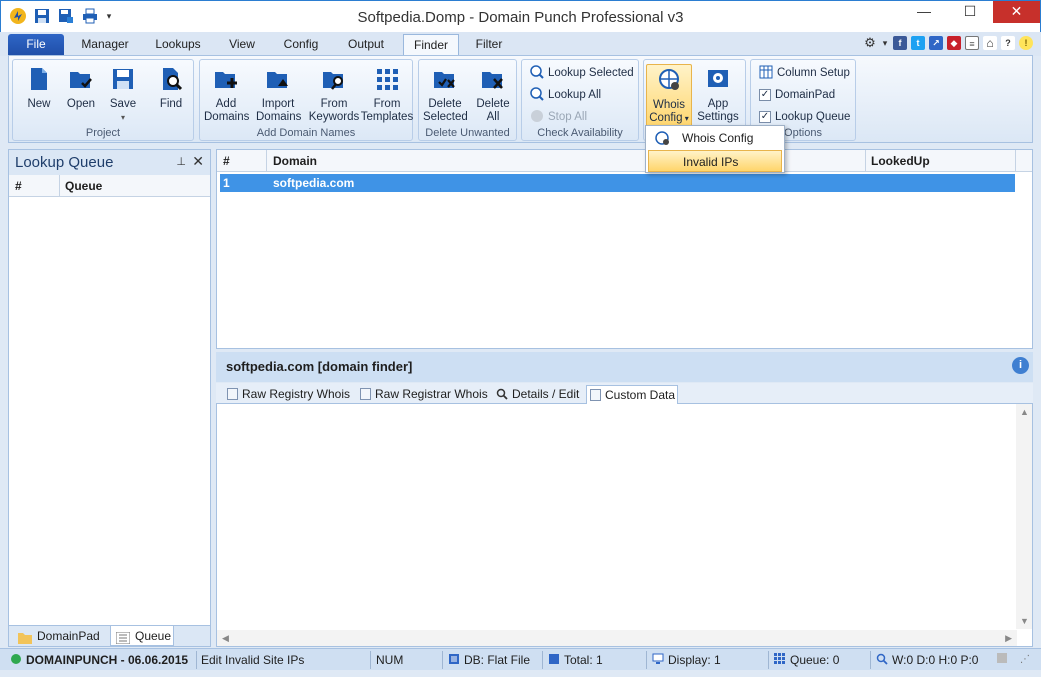  What do you see at coordinates (1008, 638) in the screenshot?
I see `scroll-right-icon: ▶` at bounding box center [1008, 638].